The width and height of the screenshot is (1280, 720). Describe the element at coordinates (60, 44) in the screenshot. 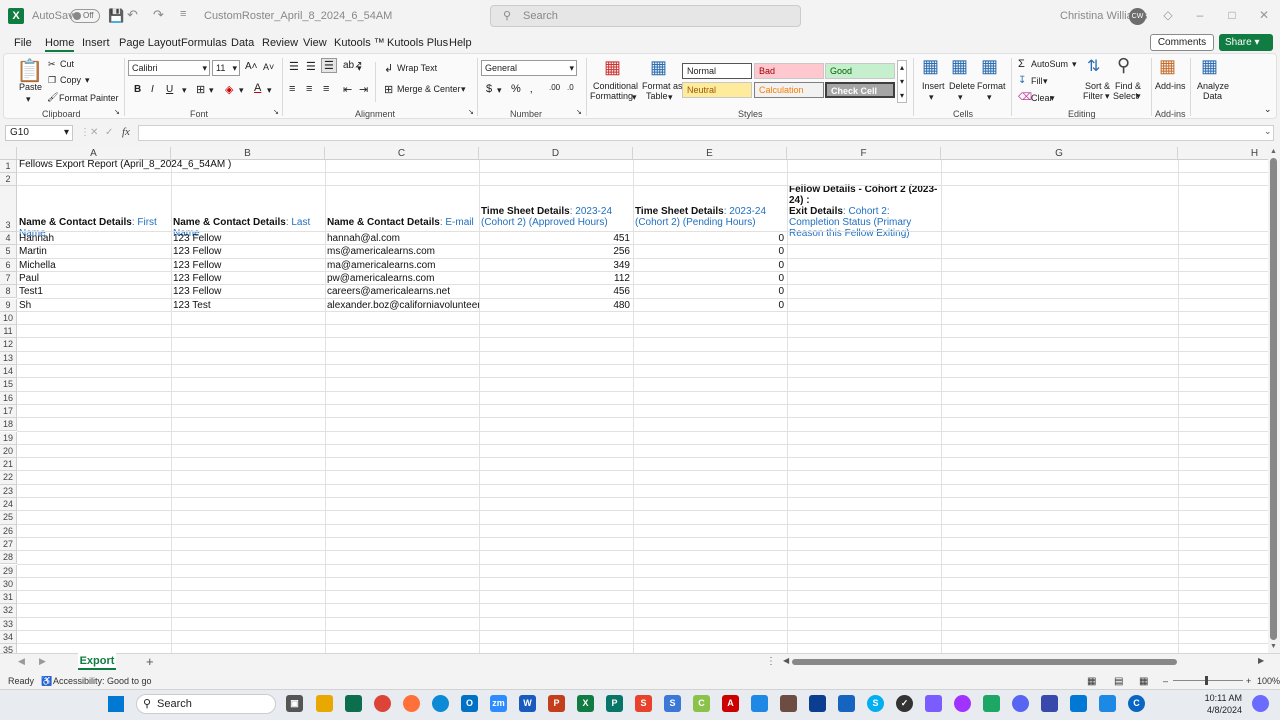

I see `tab-home: Home` at that location.